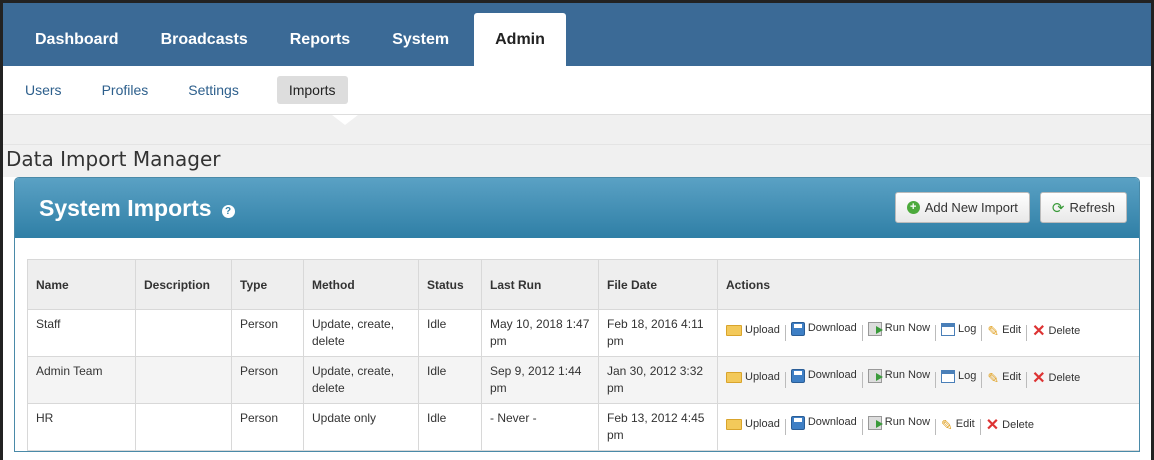  What do you see at coordinates (658, 333) in the screenshot?
I see `cell-file-date: Feb 18, 2016 4:11 pm` at bounding box center [658, 333].